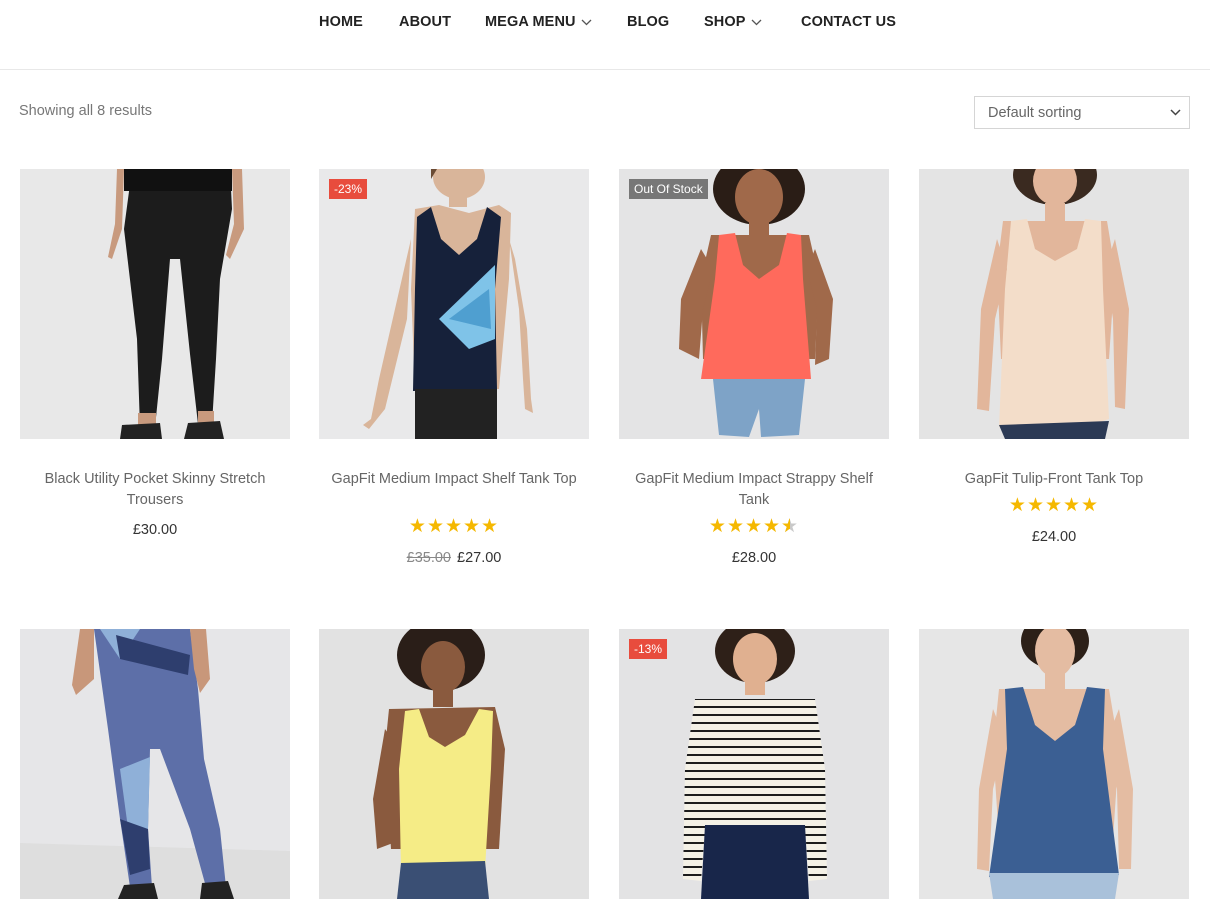 The width and height of the screenshot is (1210, 914). I want to click on nav-contact-us: CONTACT US, so click(848, 22).